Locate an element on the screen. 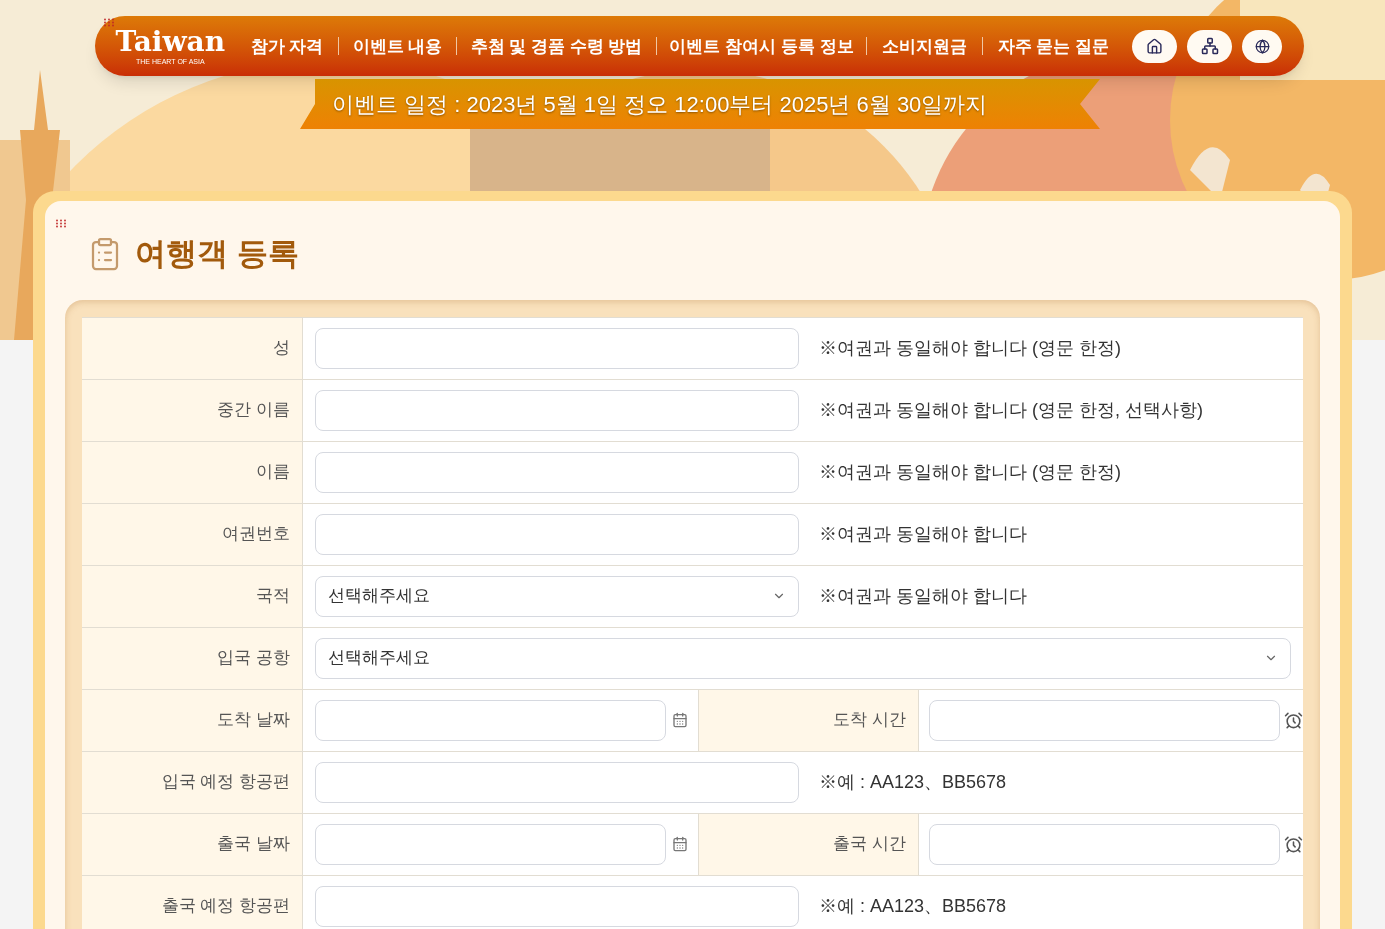 This screenshot has height=929, width=1385. sitemap-icon is located at coordinates (1209, 46).